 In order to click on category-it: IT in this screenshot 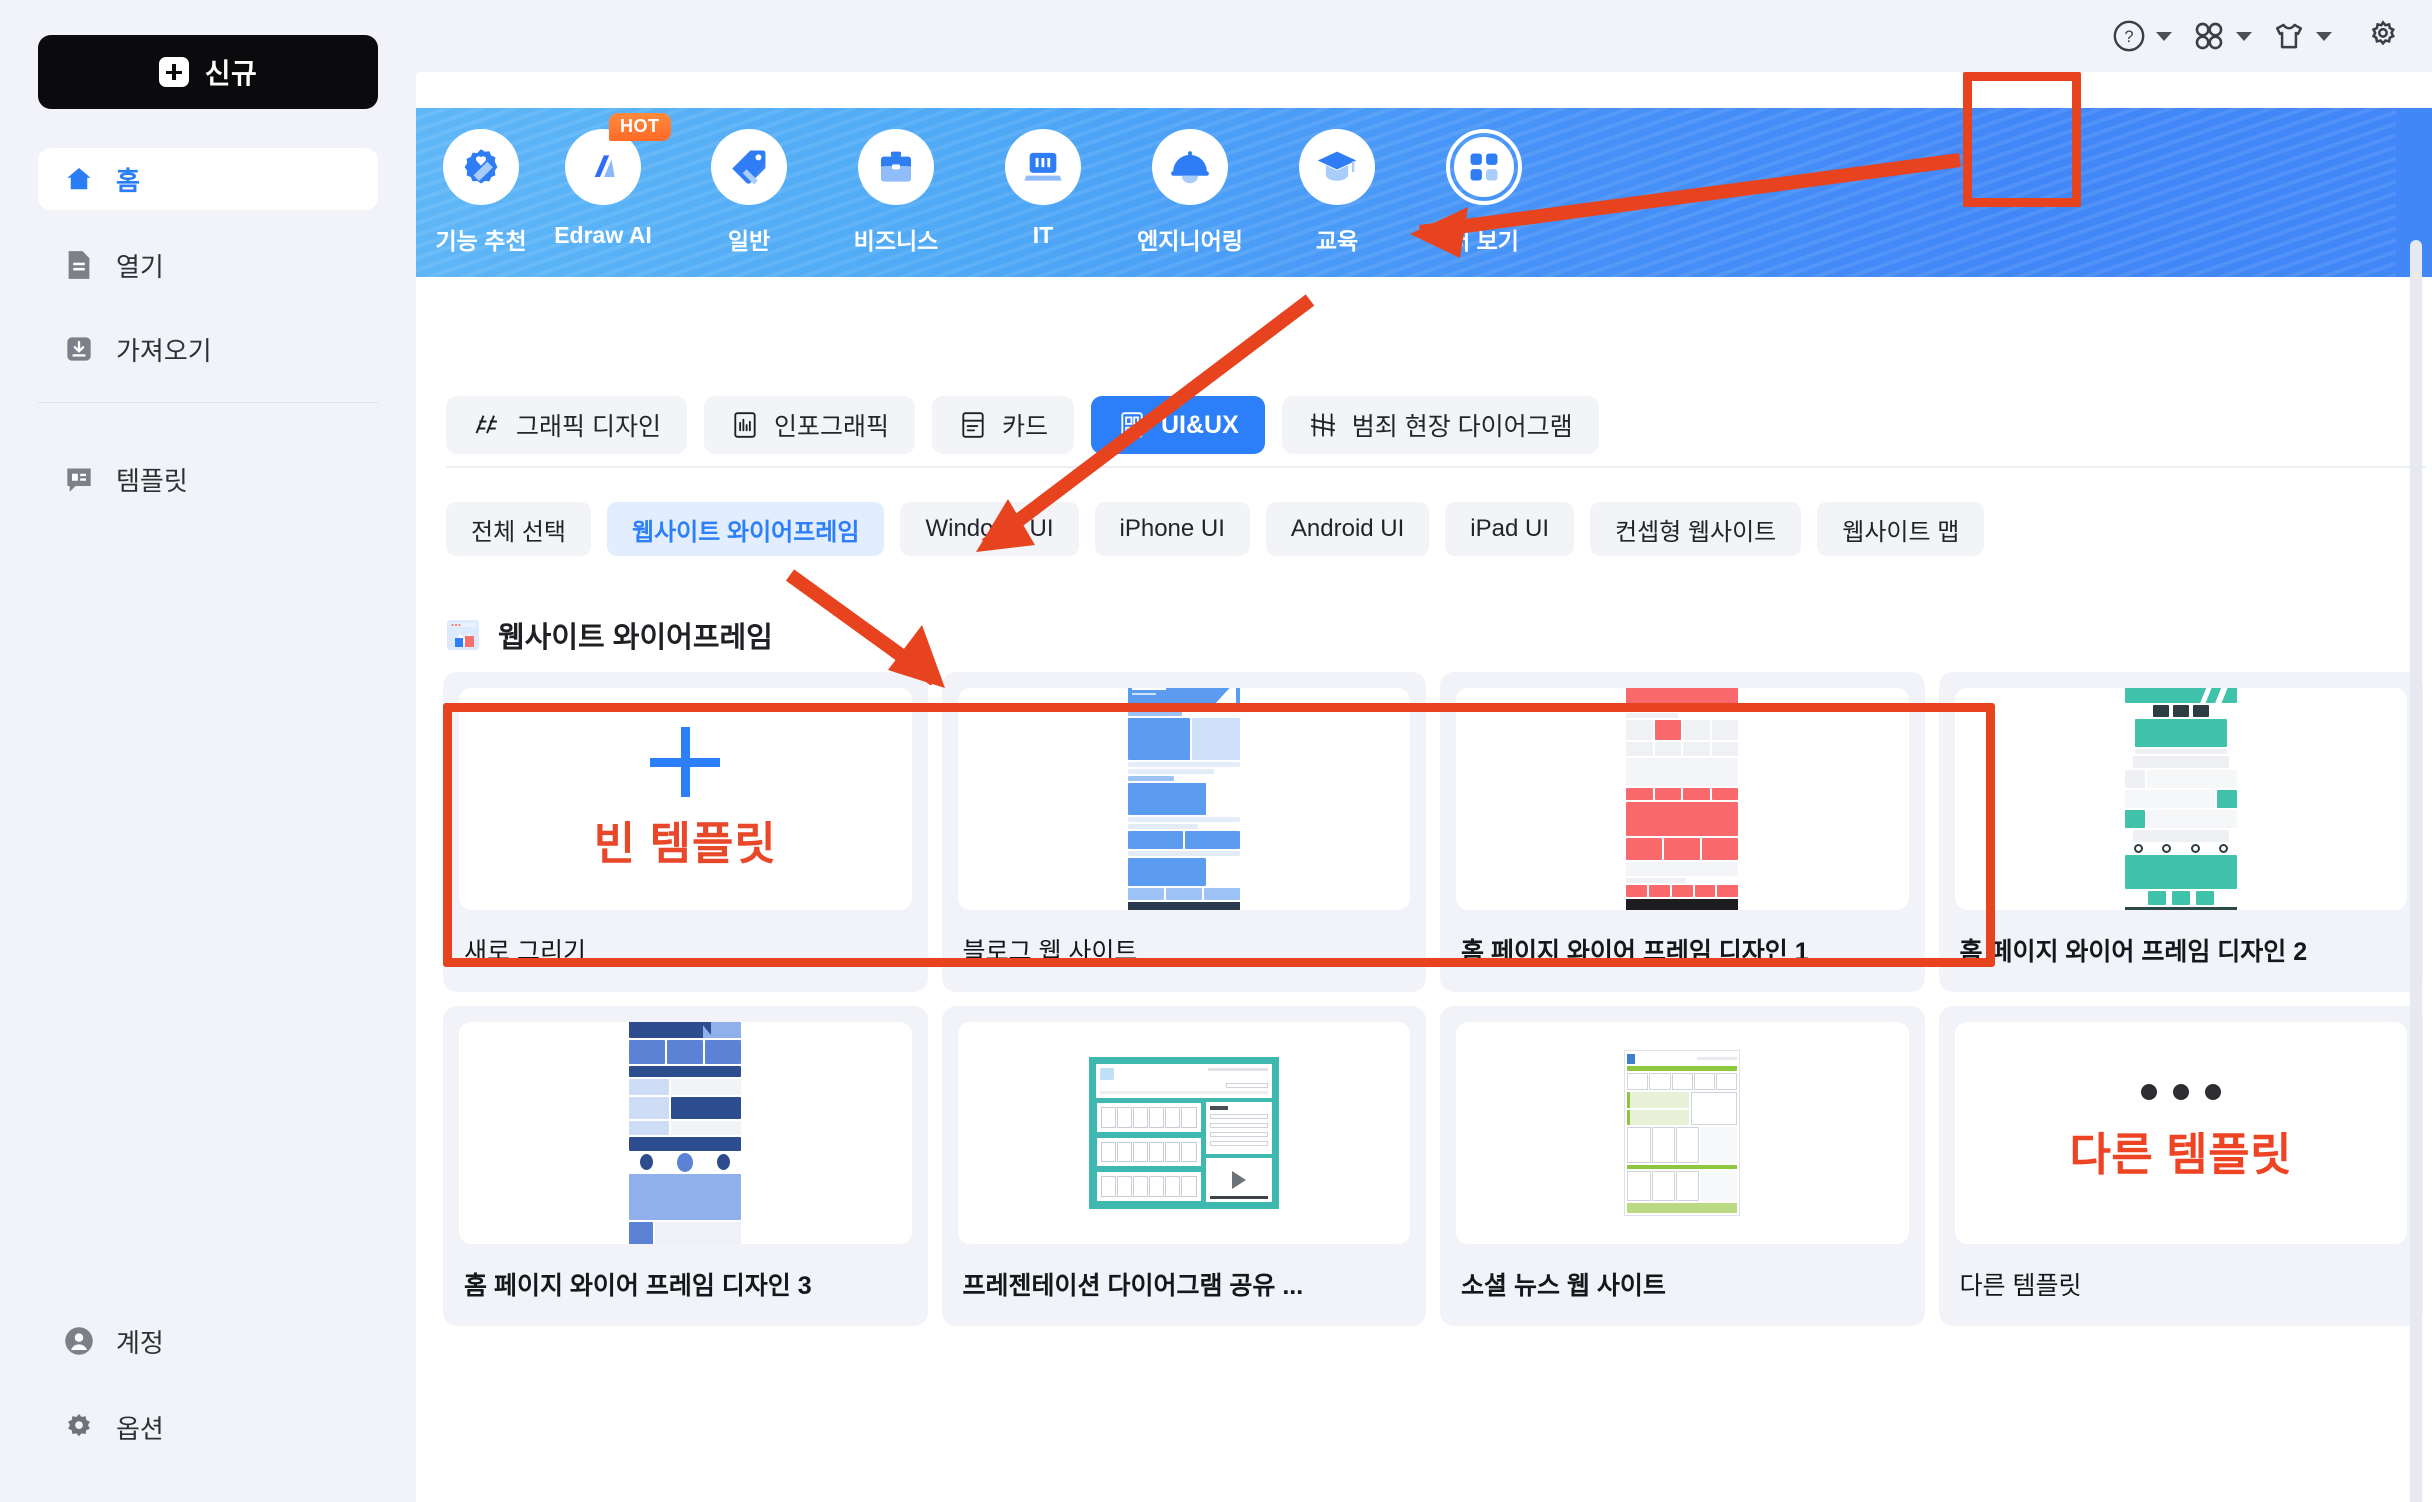, I will do `click(1043, 189)`.